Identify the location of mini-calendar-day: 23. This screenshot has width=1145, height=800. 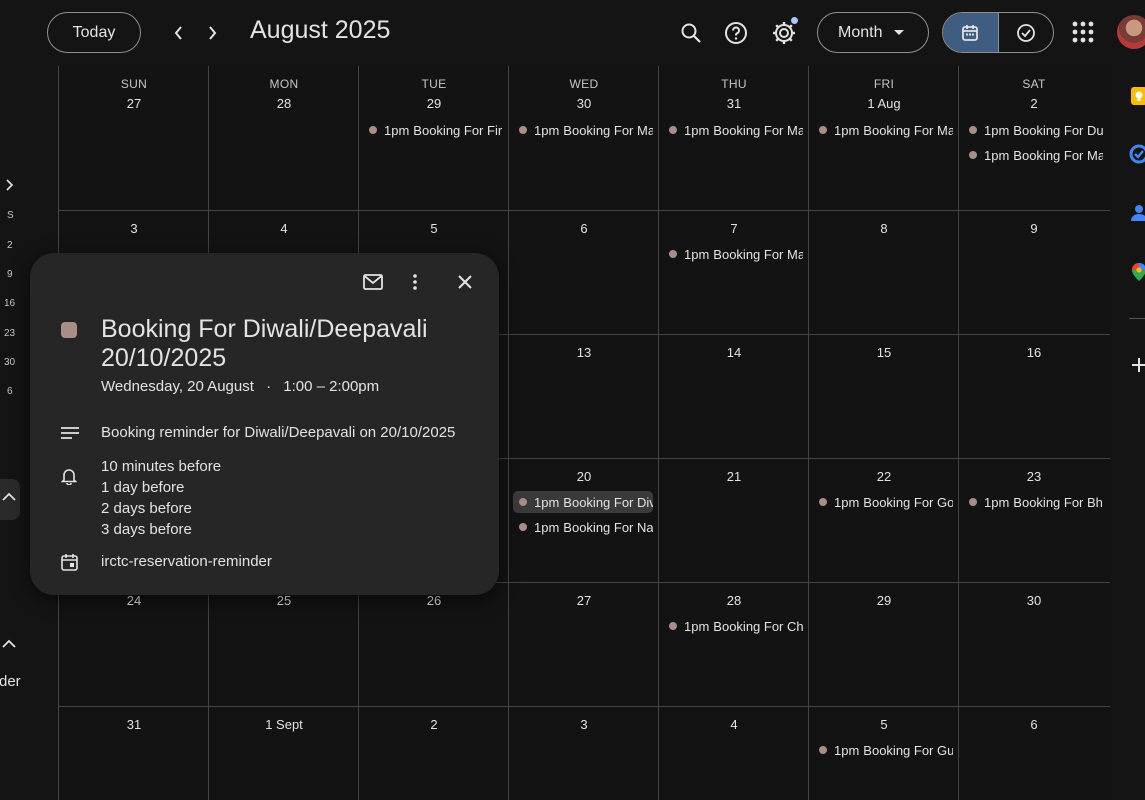
(9, 333).